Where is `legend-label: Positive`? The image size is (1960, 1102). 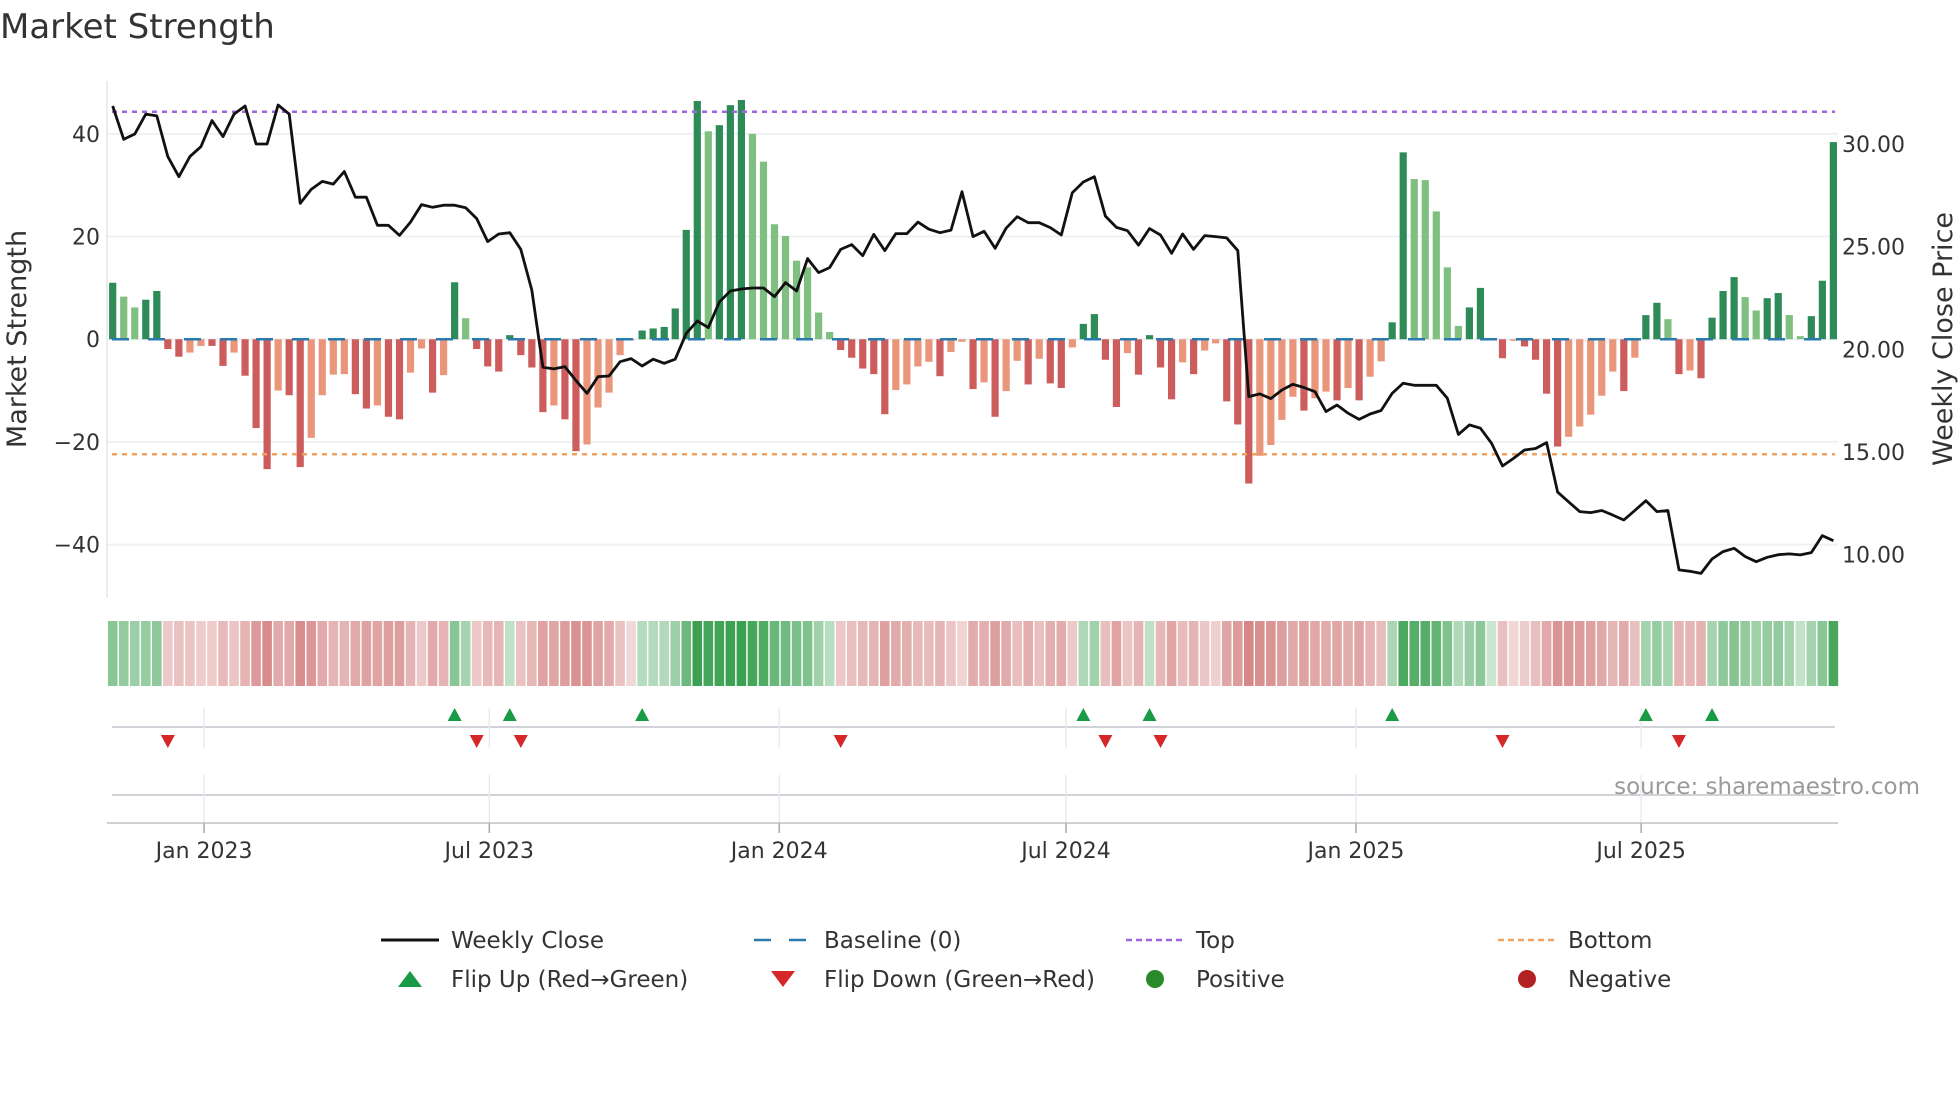
legend-label: Positive is located at coordinates (1240, 980).